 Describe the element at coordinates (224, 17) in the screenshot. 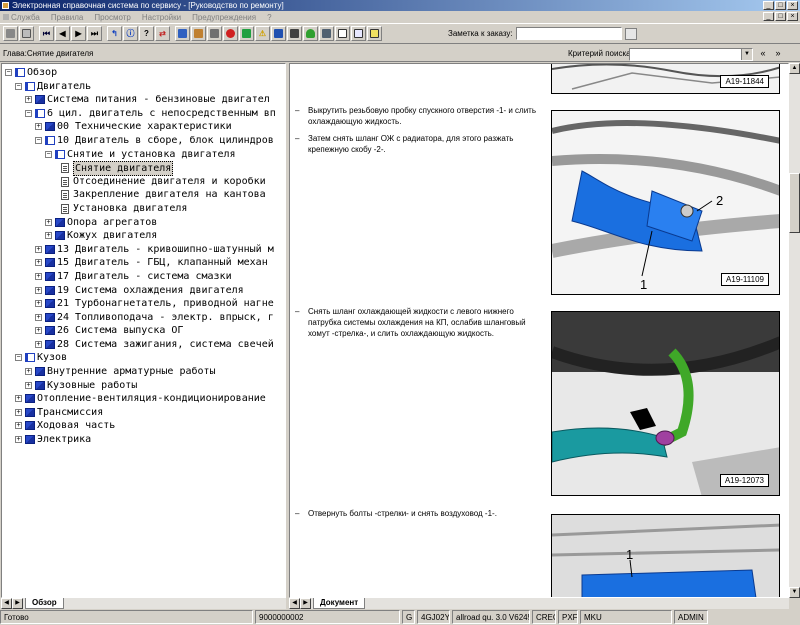

I see `menu-item-warnings: Предупреждения` at that location.